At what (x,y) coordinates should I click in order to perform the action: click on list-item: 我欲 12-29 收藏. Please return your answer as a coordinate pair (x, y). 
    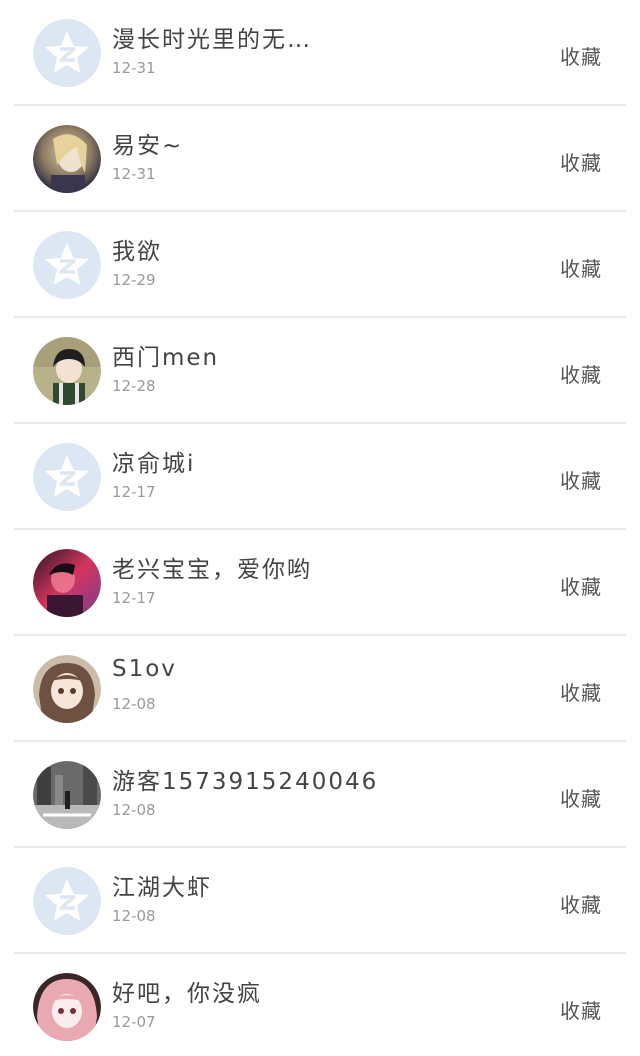
    Looking at the image, I should click on (320, 265).